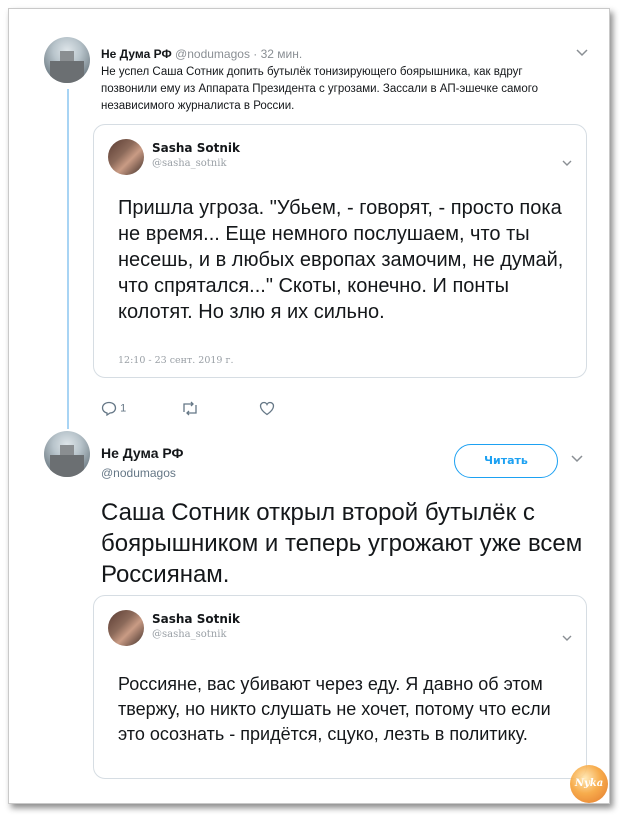  I want to click on thread-line, so click(68, 259).